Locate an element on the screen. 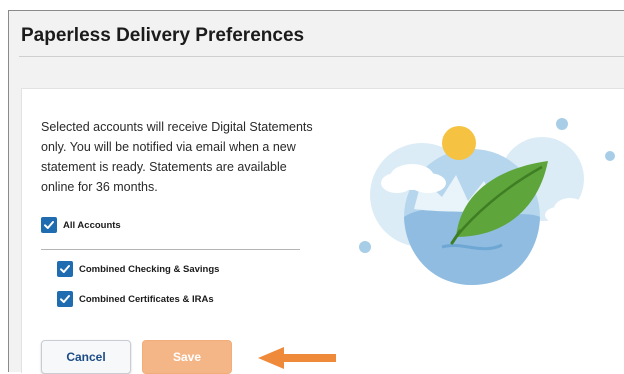 Image resolution: width=624 pixels, height=374 pixels. checkbox-all-accounts: All Accounts is located at coordinates (81, 225).